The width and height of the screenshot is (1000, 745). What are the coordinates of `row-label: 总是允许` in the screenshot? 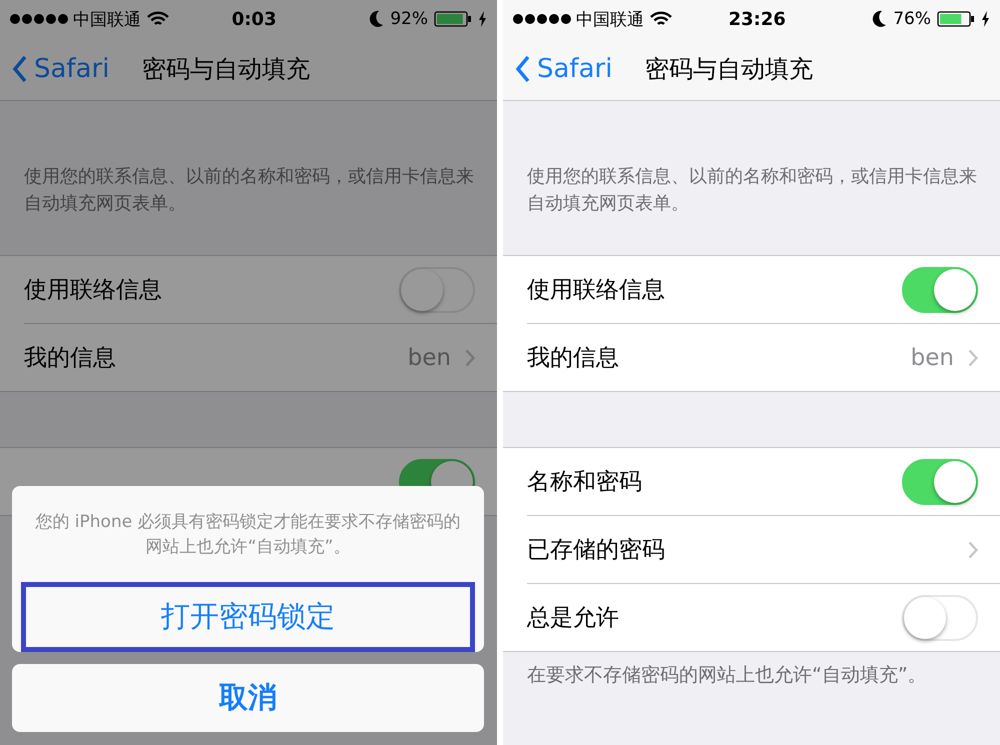 It's located at (573, 618).